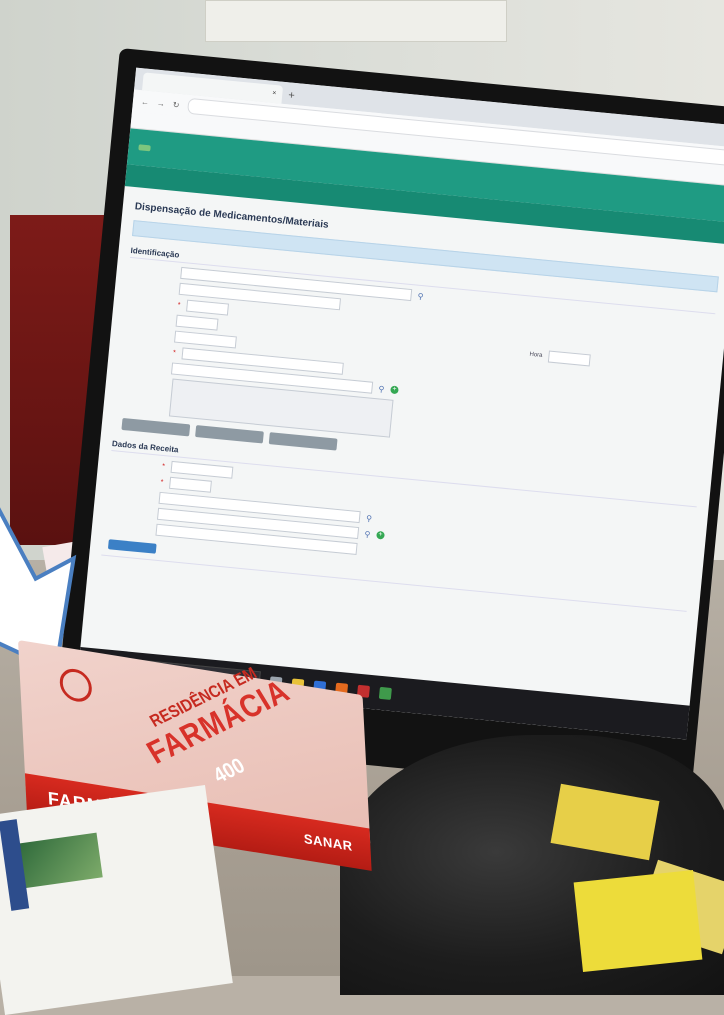 Image resolution: width=724 pixels, height=1015 pixels. Describe the element at coordinates (213, 713) in the screenshot. I see `book-title: RESIDÊNCIA EM FARMÁCIA` at that location.